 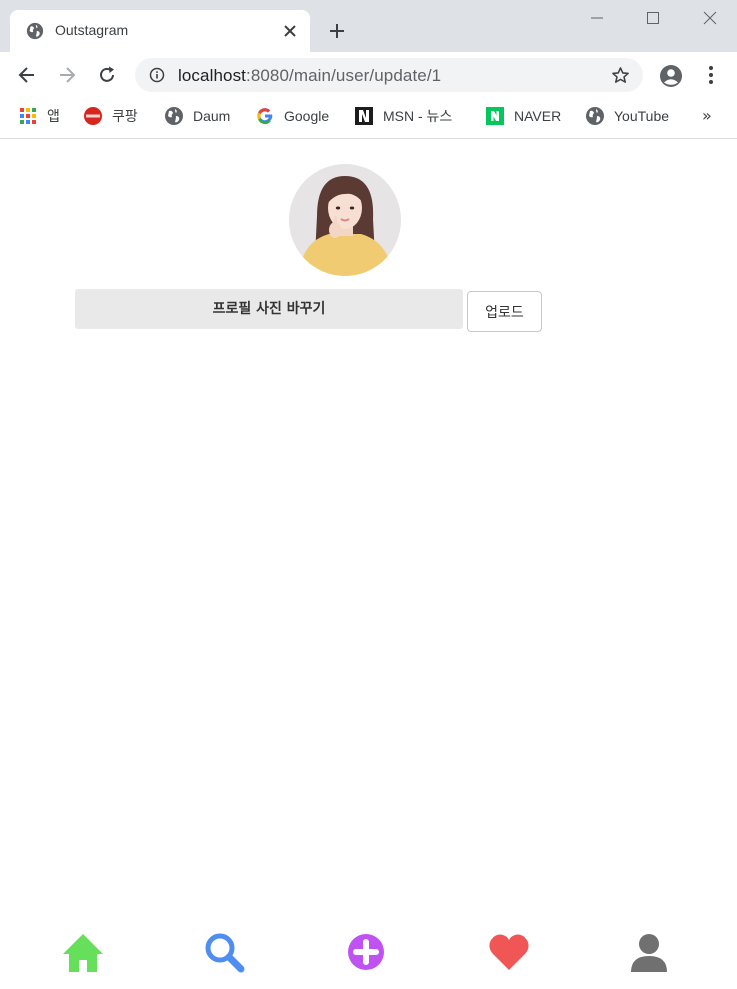 I want to click on info-icon, so click(x=157, y=75).